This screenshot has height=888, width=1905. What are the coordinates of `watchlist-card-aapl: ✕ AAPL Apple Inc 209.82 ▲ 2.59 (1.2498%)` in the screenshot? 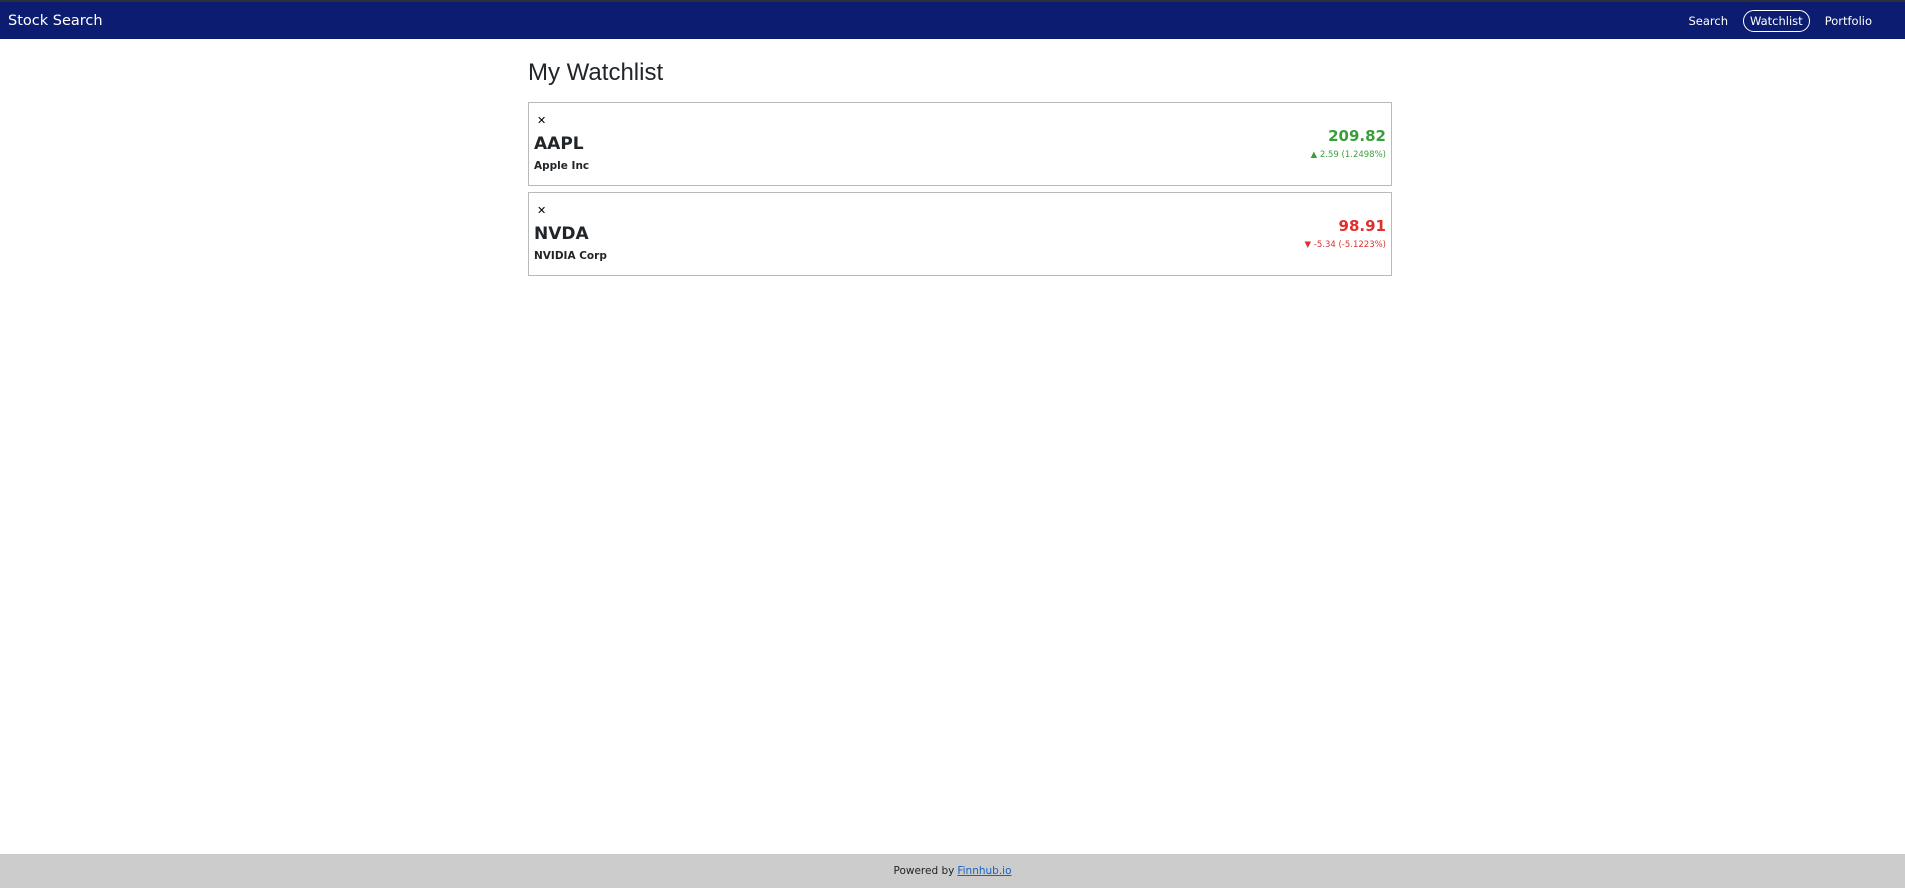 It's located at (960, 144).